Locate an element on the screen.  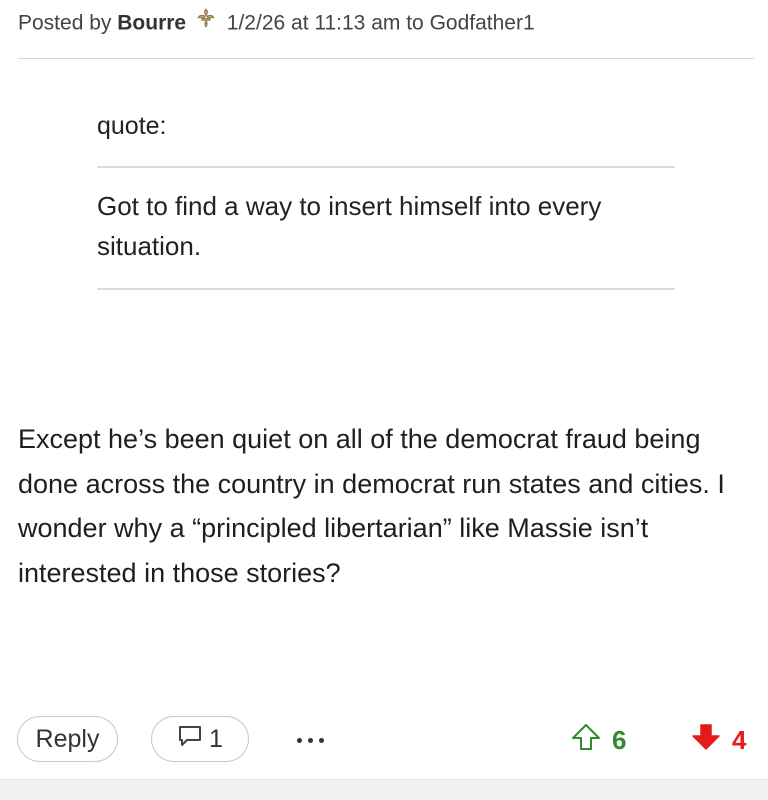
downvote-count: 4 is located at coordinates (739, 739).